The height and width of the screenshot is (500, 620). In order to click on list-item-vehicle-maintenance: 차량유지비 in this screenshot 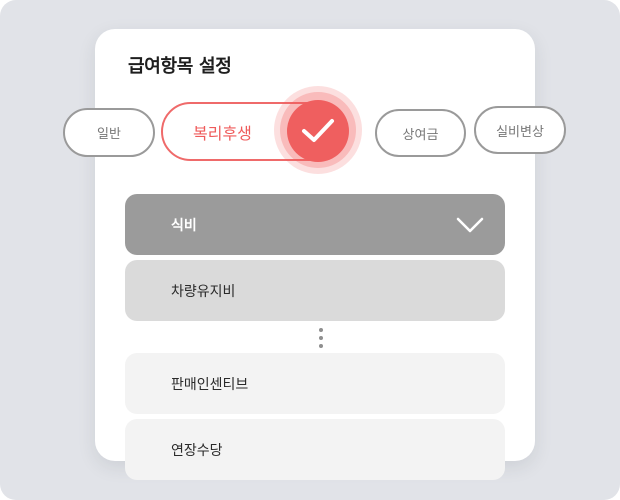, I will do `click(315, 290)`.